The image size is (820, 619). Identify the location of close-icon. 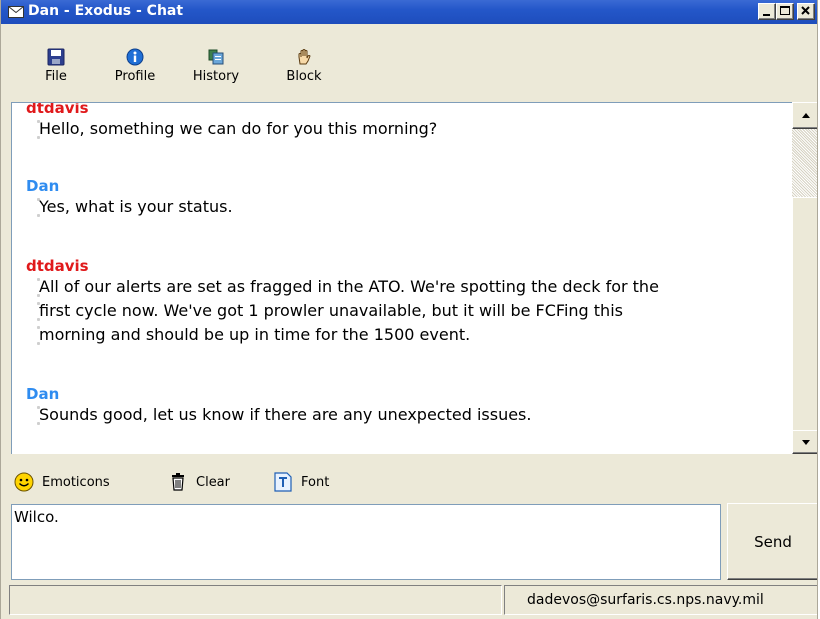
(805, 10).